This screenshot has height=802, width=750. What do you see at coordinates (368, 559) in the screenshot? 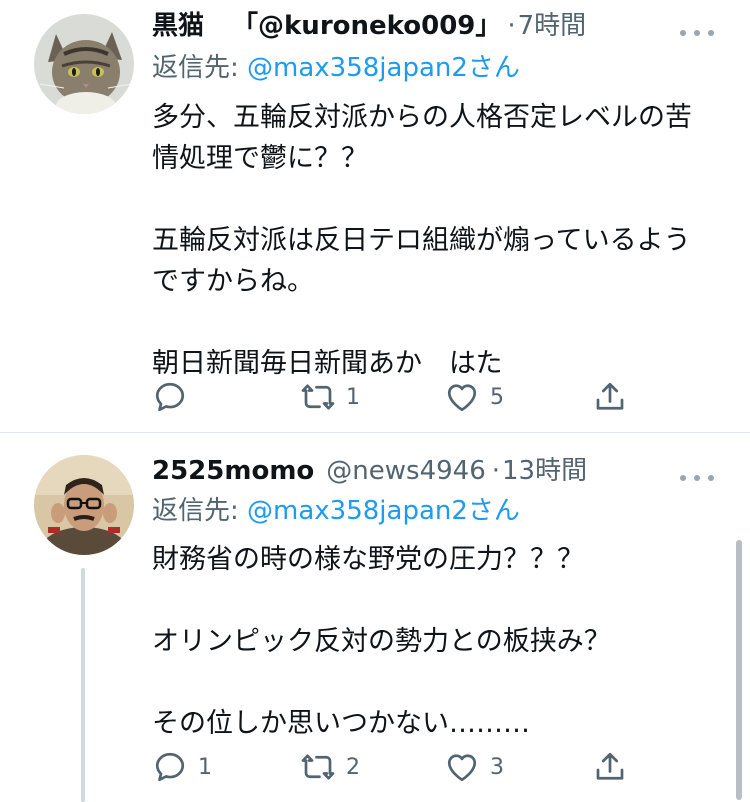
I see `tweet-text-line: 財務省の時の様な野党の圧力？？？` at bounding box center [368, 559].